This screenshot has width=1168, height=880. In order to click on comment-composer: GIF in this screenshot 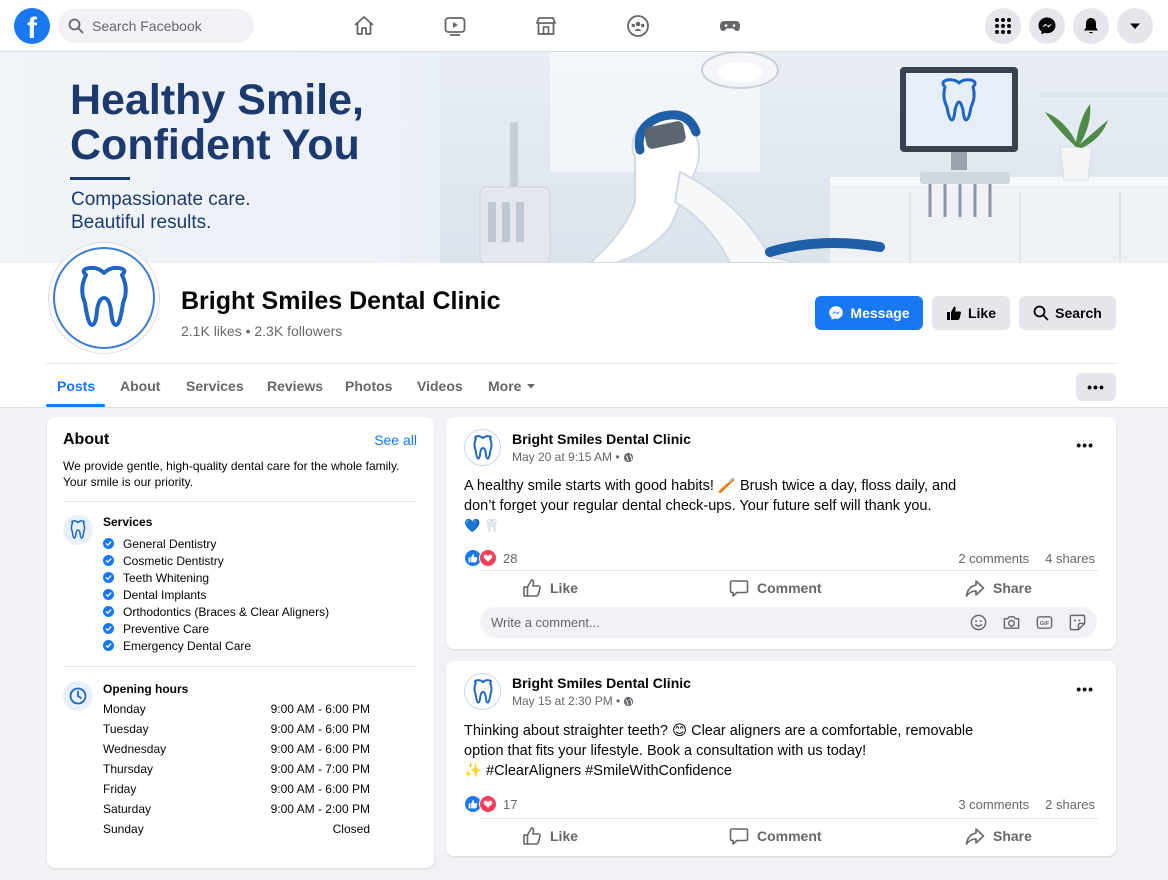, I will do `click(788, 622)`.